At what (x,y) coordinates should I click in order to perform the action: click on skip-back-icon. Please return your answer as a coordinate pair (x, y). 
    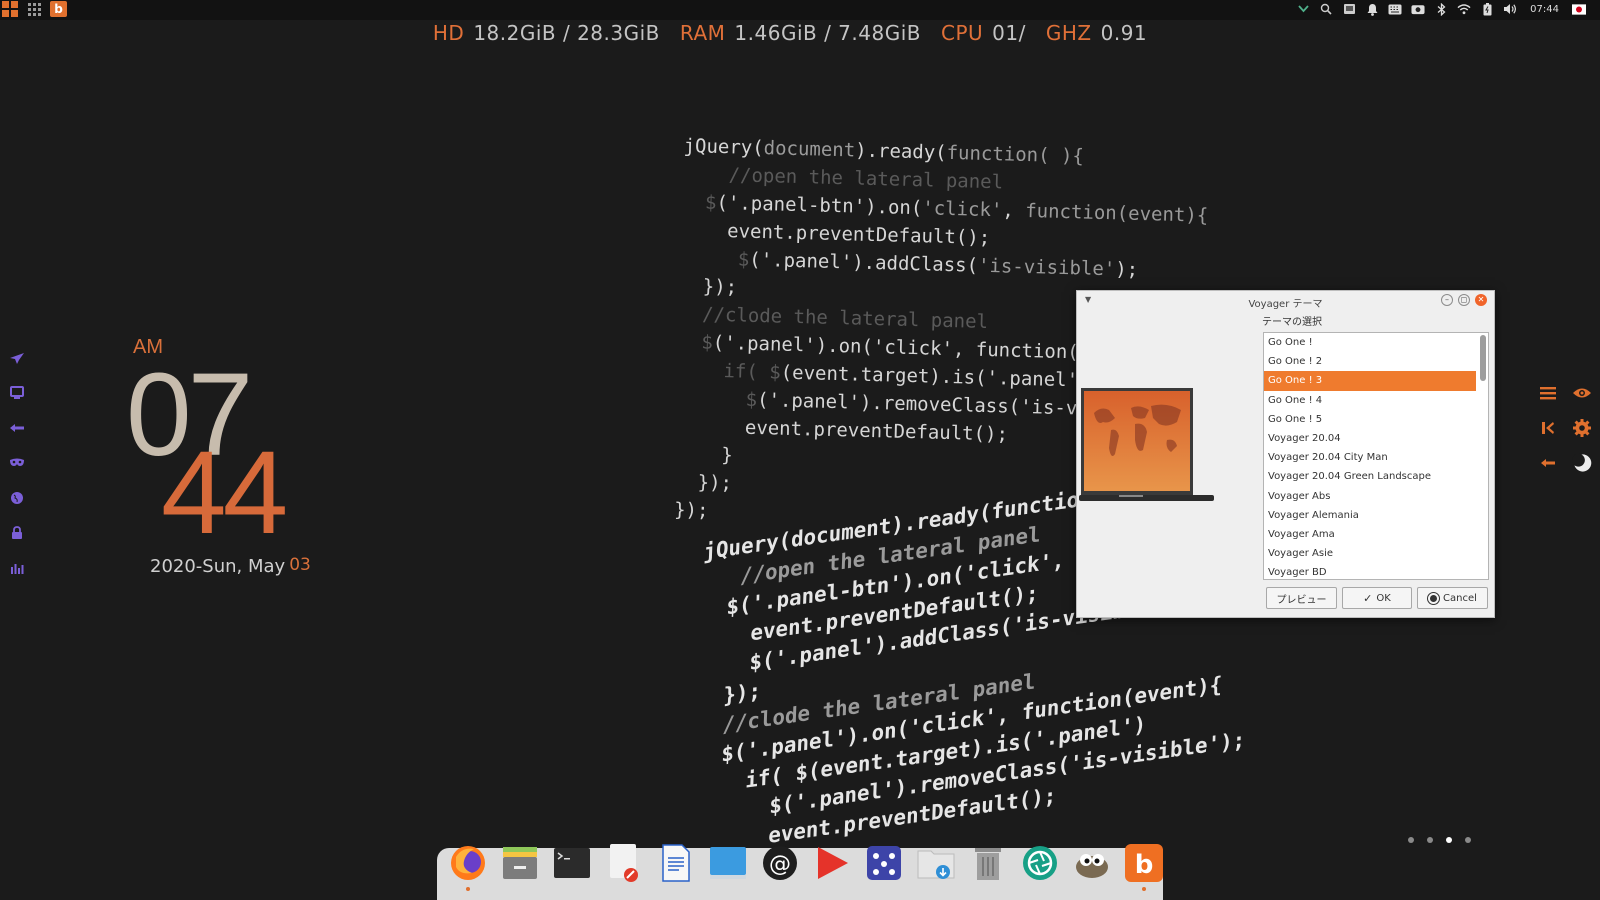
    Looking at the image, I should click on (1548, 428).